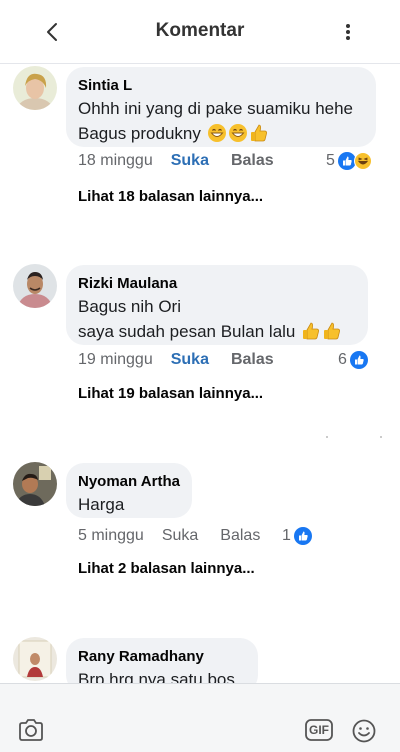 The width and height of the screenshot is (400, 752). Describe the element at coordinates (216, 108) in the screenshot. I see `comment-text-line: Ohhh ini yang di pake suamiku hehe` at that location.